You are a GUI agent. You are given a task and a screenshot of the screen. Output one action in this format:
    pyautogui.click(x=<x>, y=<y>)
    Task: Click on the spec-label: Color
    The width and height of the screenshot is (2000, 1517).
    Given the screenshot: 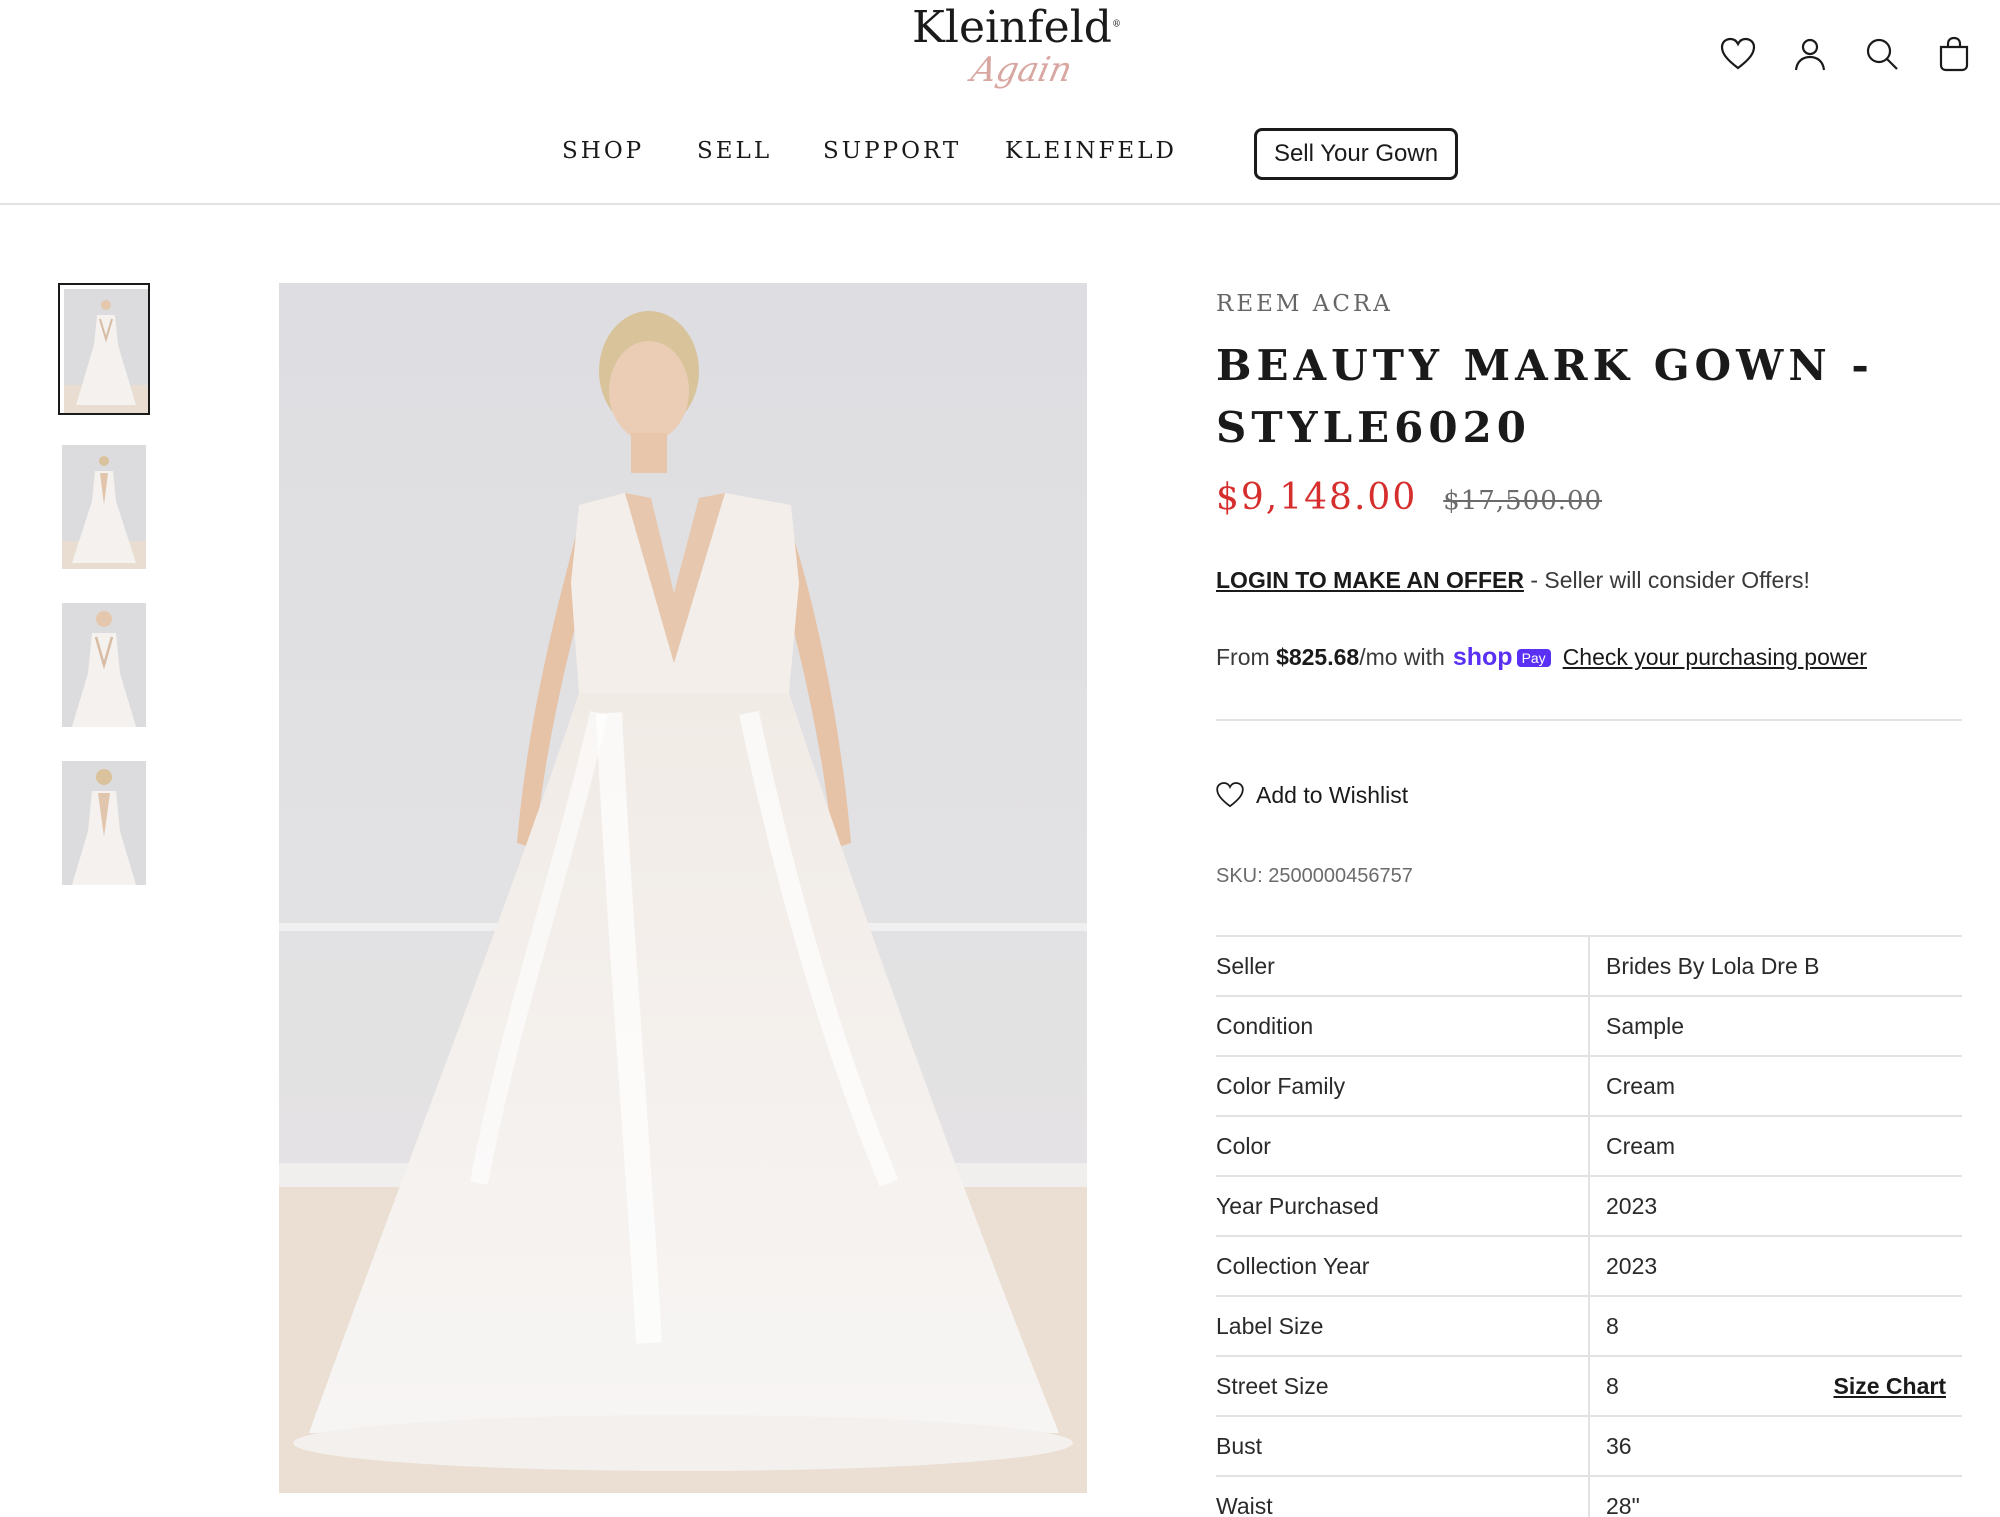 What is the action you would take?
    pyautogui.click(x=1243, y=1146)
    